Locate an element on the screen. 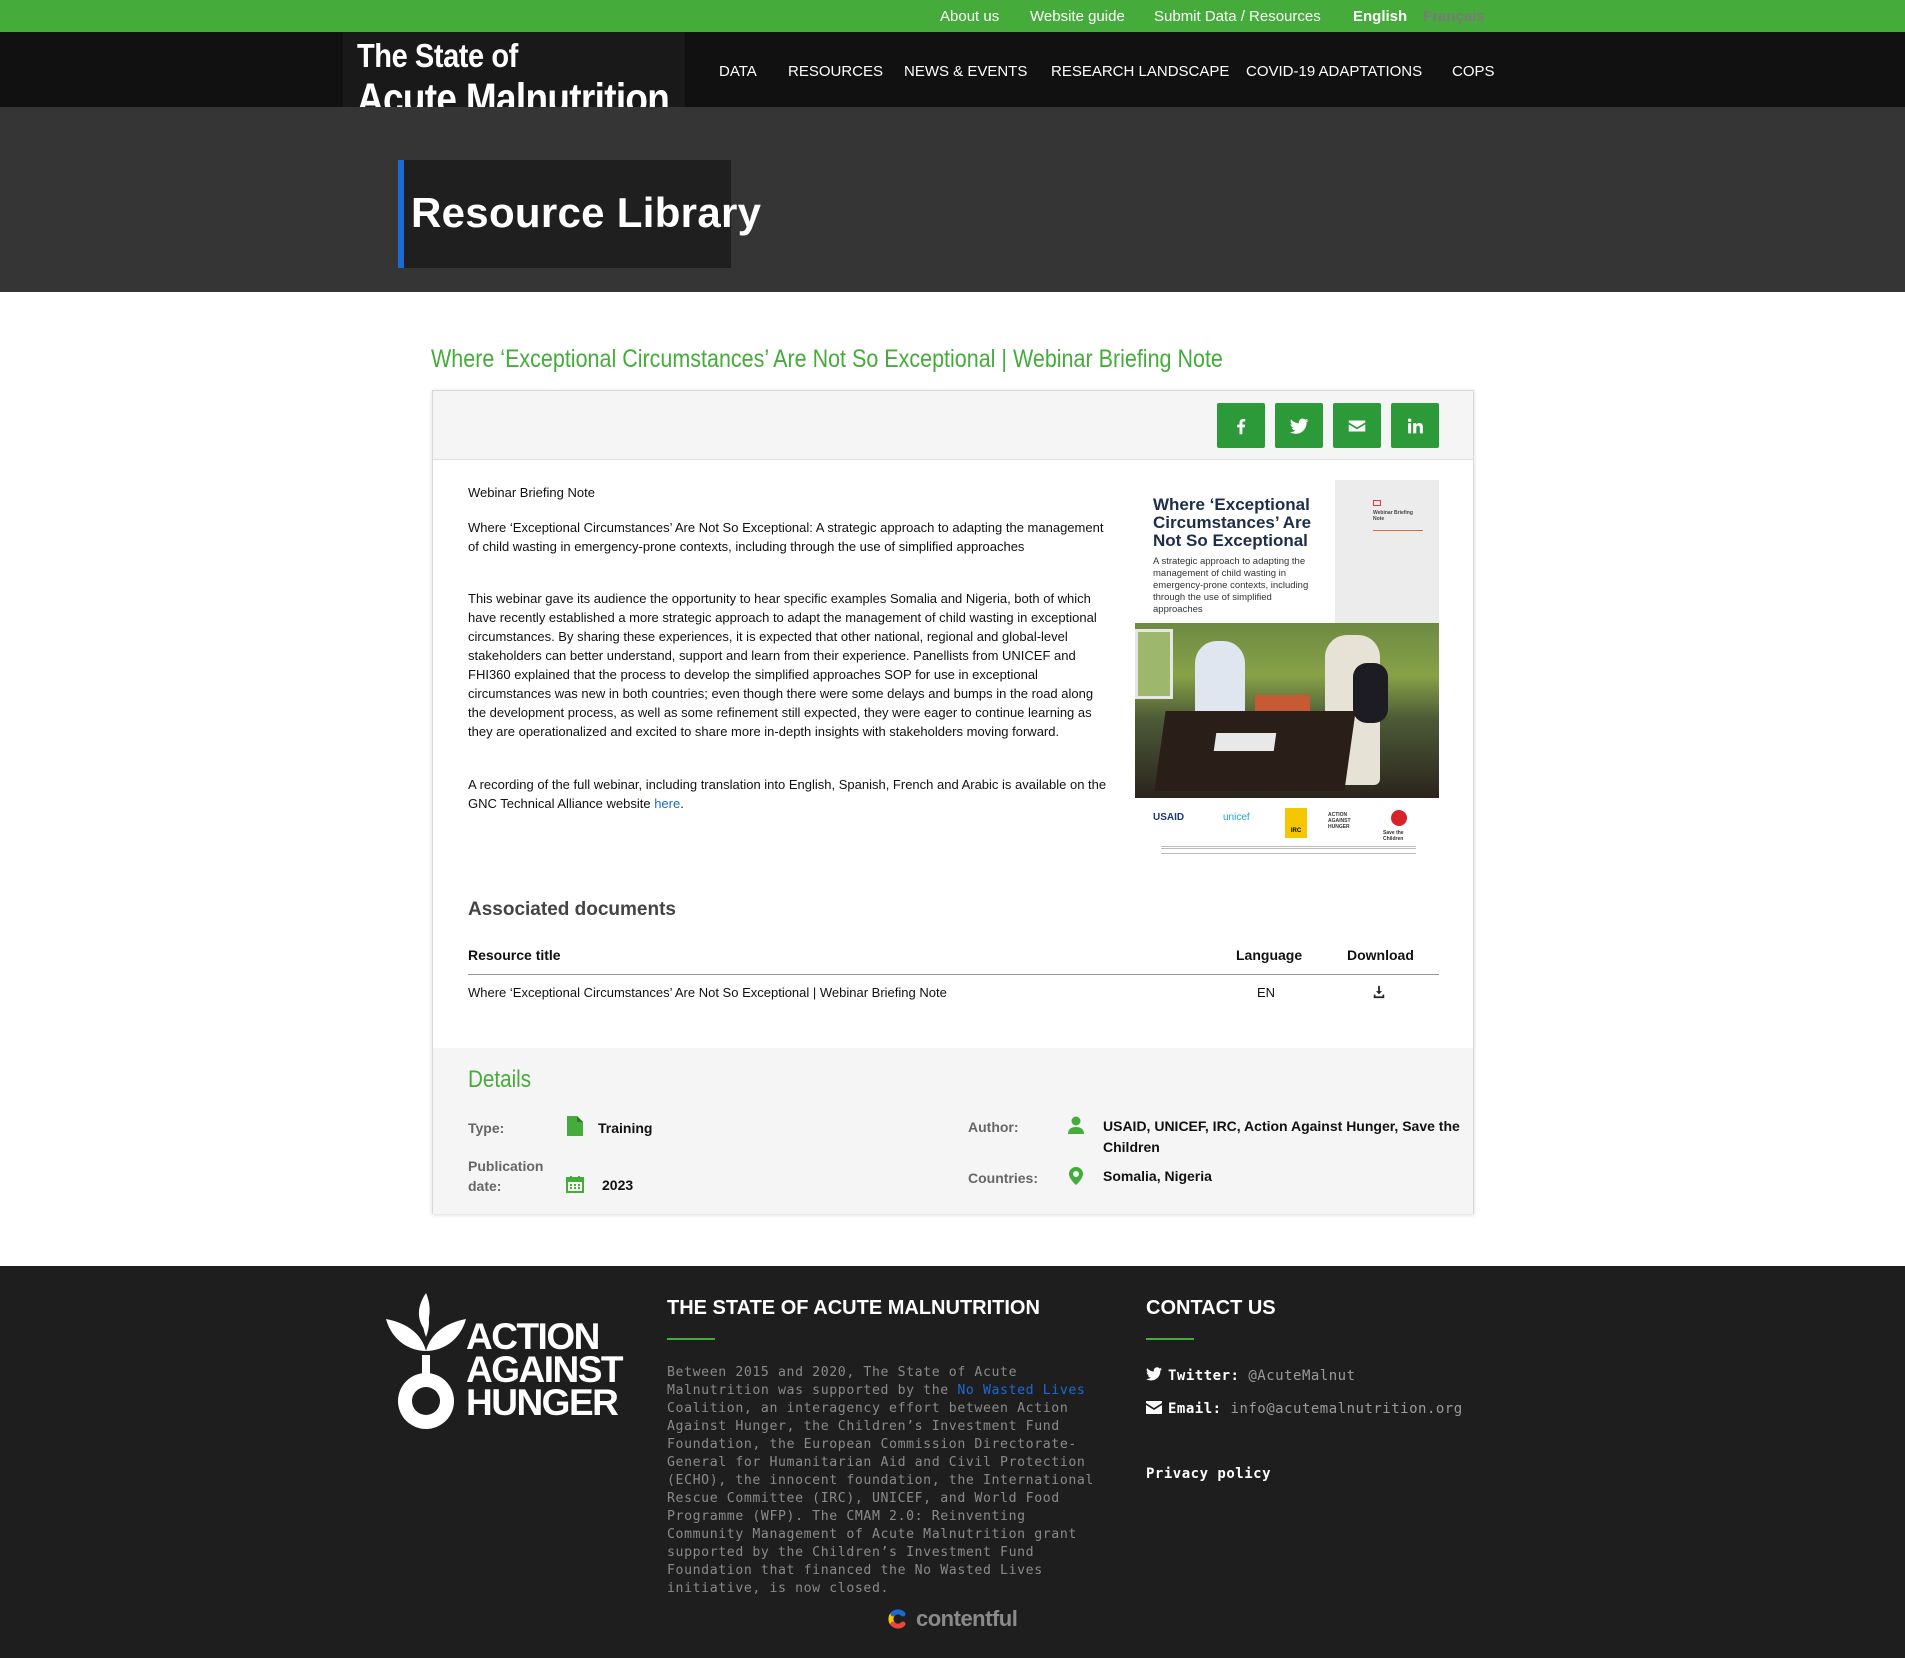 This screenshot has height=1658, width=1905. email-label: Email: is located at coordinates (1195, 1409).